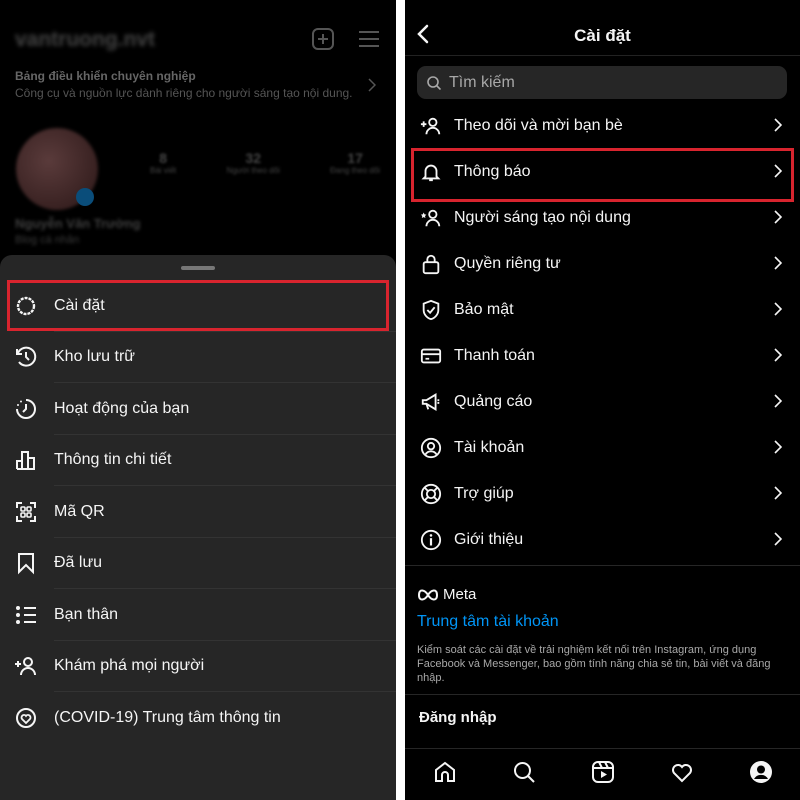 This screenshot has height=800, width=800. What do you see at coordinates (122, 408) in the screenshot?
I see `menu-item-label: Hoạt động của bạn` at bounding box center [122, 408].